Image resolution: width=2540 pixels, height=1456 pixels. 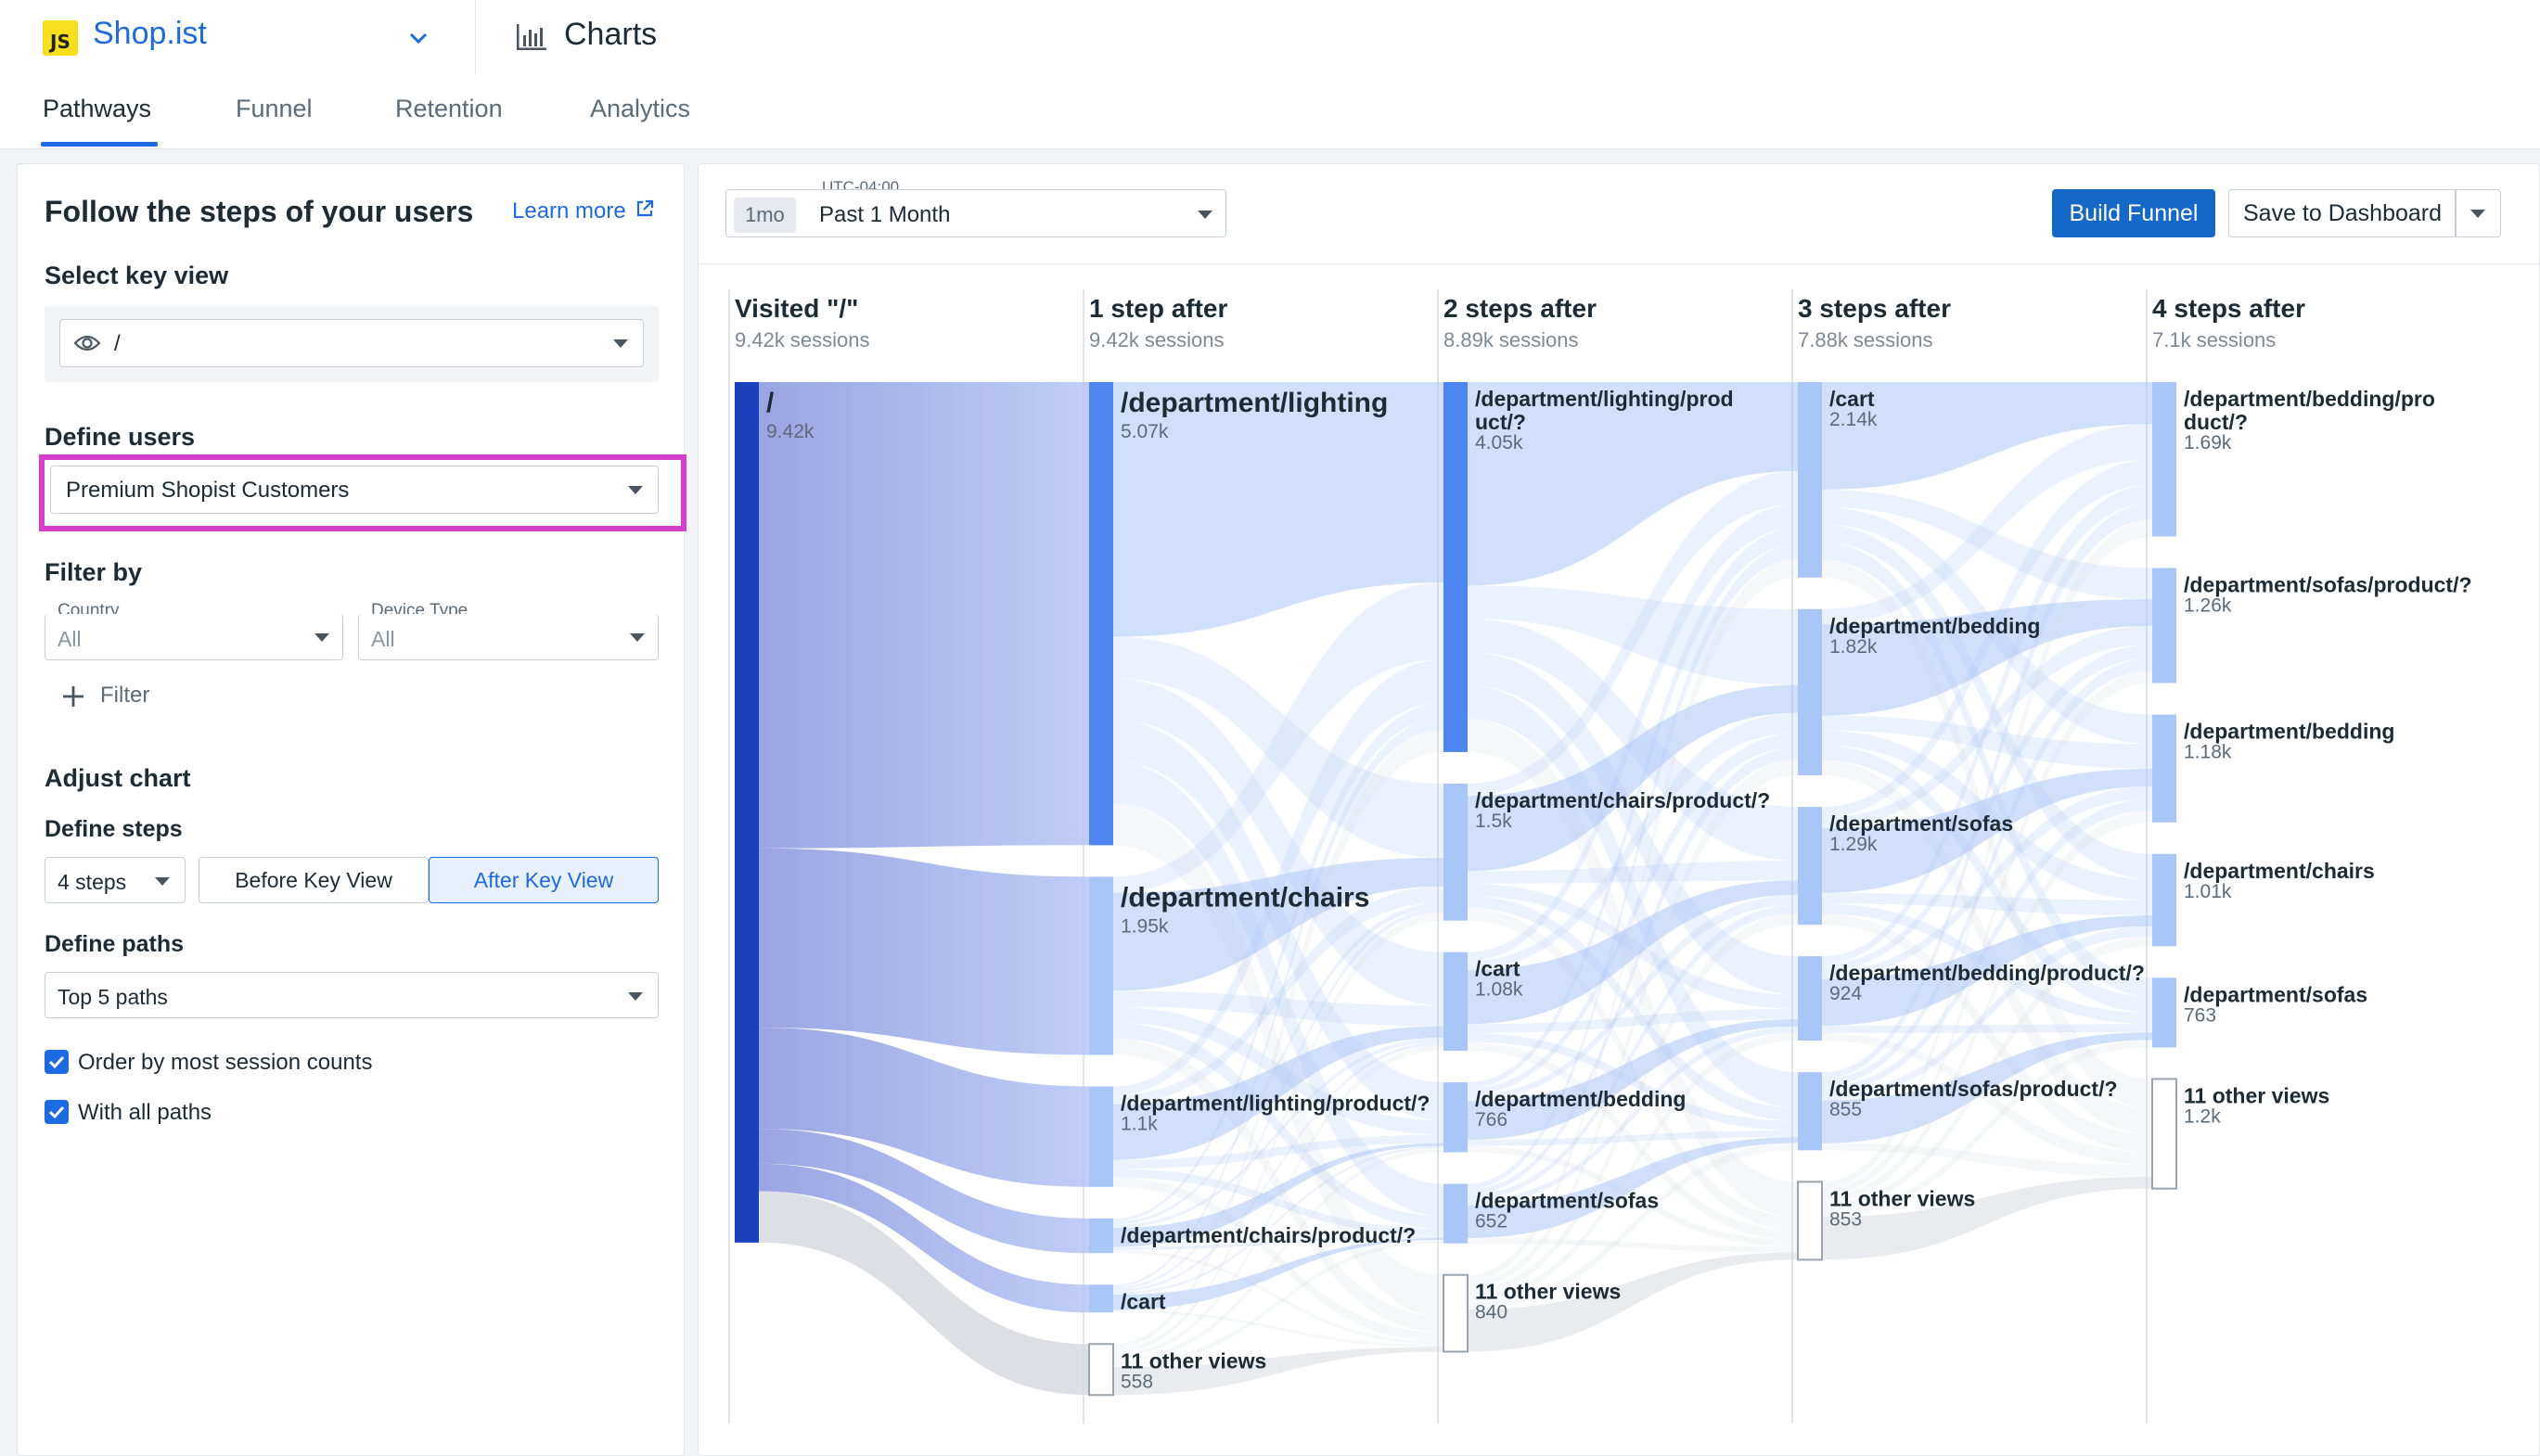 What do you see at coordinates (124, 696) in the screenshot?
I see `add-filter-button: Filter` at bounding box center [124, 696].